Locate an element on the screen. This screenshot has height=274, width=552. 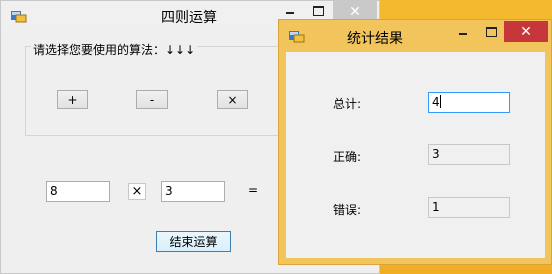
stats-maximize-button is located at coordinates (491, 32).